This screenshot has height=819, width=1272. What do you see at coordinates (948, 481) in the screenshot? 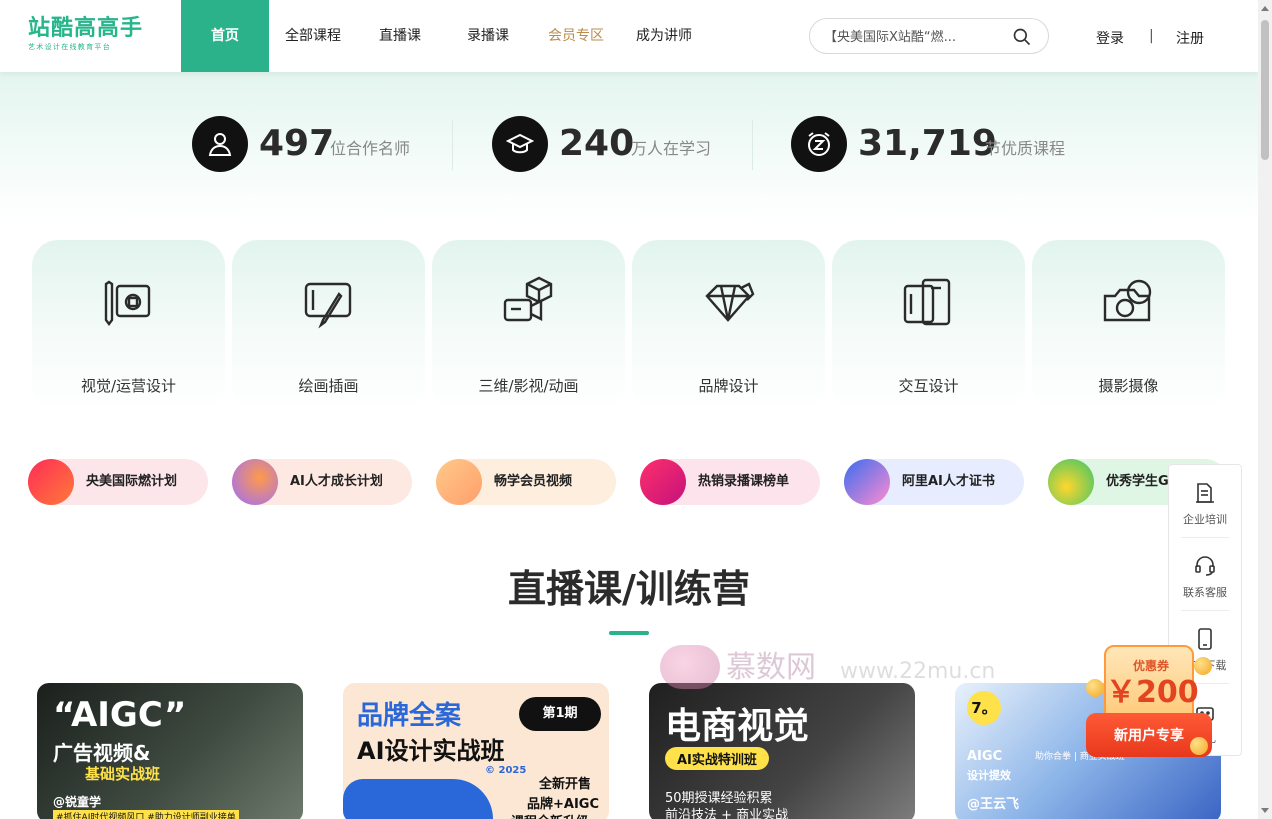
I see `program-label: 阿里AI人才证书` at bounding box center [948, 481].